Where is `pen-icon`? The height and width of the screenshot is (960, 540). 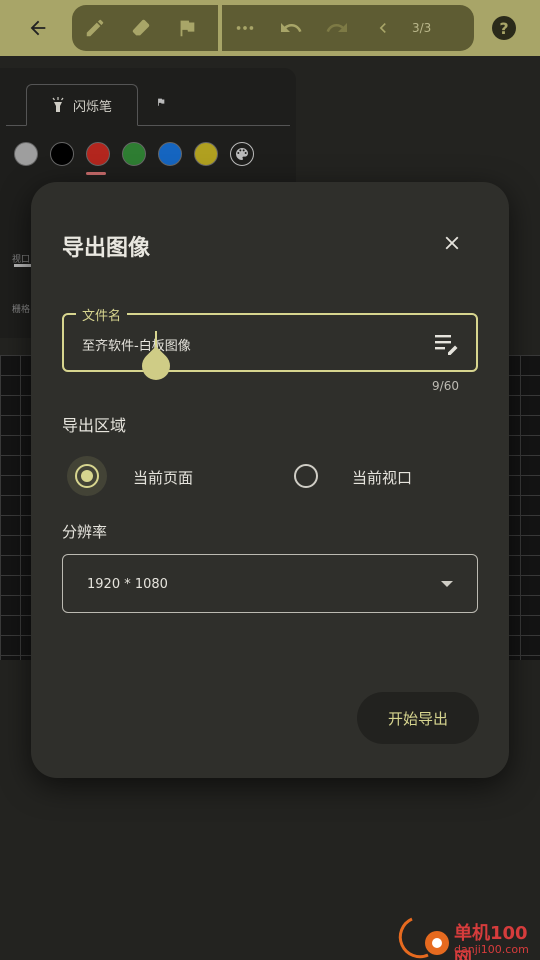
pen-icon is located at coordinates (95, 28).